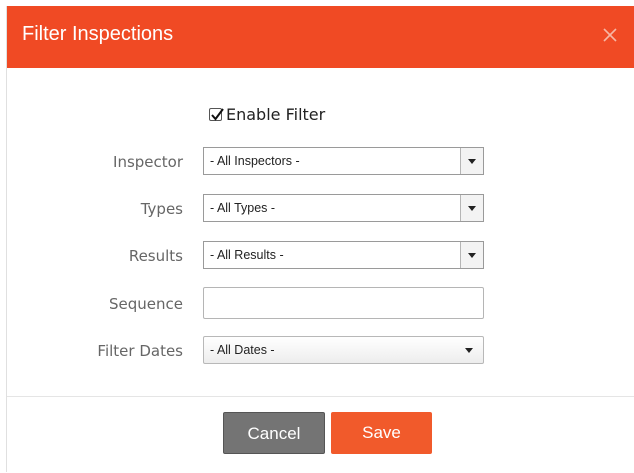 The height and width of the screenshot is (473, 634). What do you see at coordinates (243, 208) in the screenshot?
I see `types-select-value: - All Types -` at bounding box center [243, 208].